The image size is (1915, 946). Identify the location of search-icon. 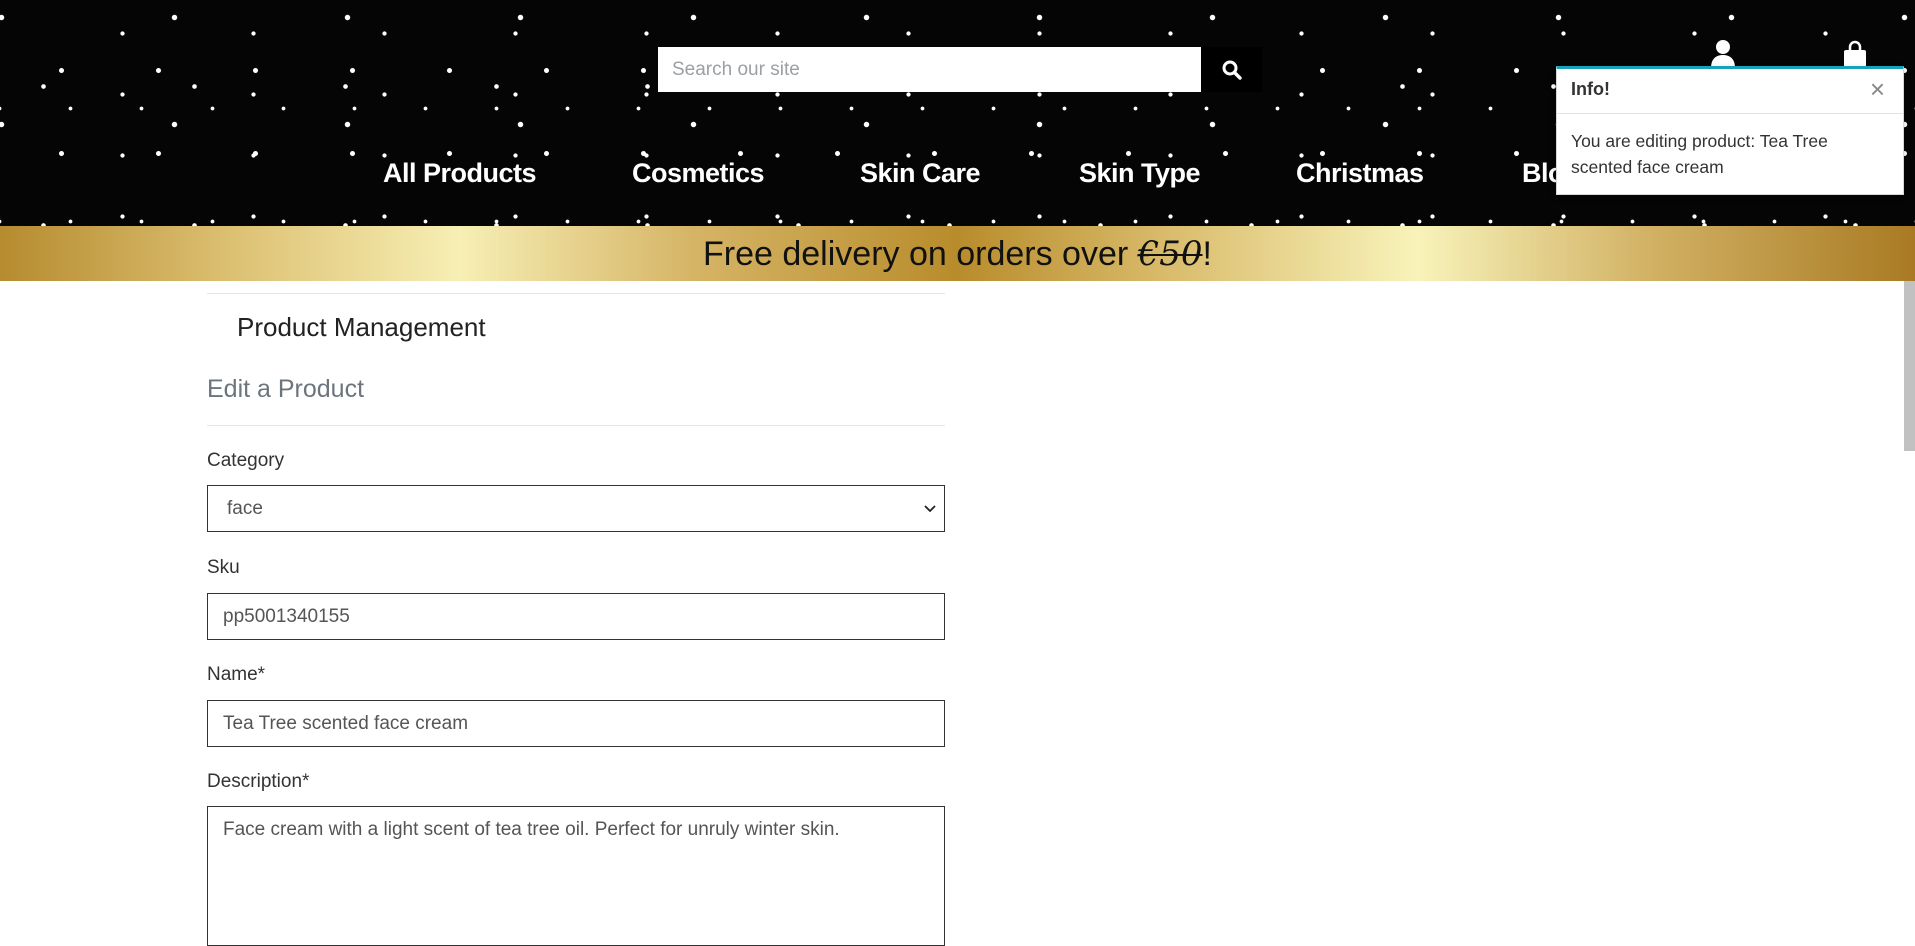
(1232, 70).